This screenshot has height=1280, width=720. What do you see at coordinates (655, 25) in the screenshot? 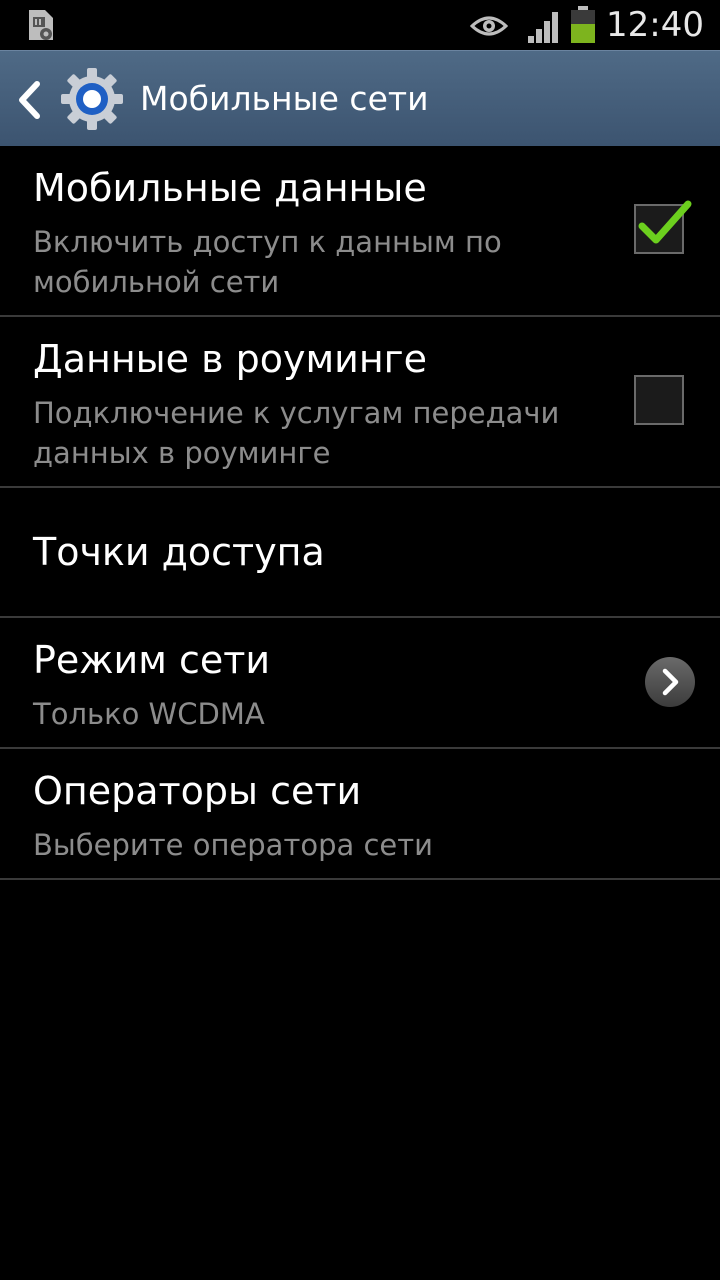
I see `clock: 12:40` at bounding box center [655, 25].